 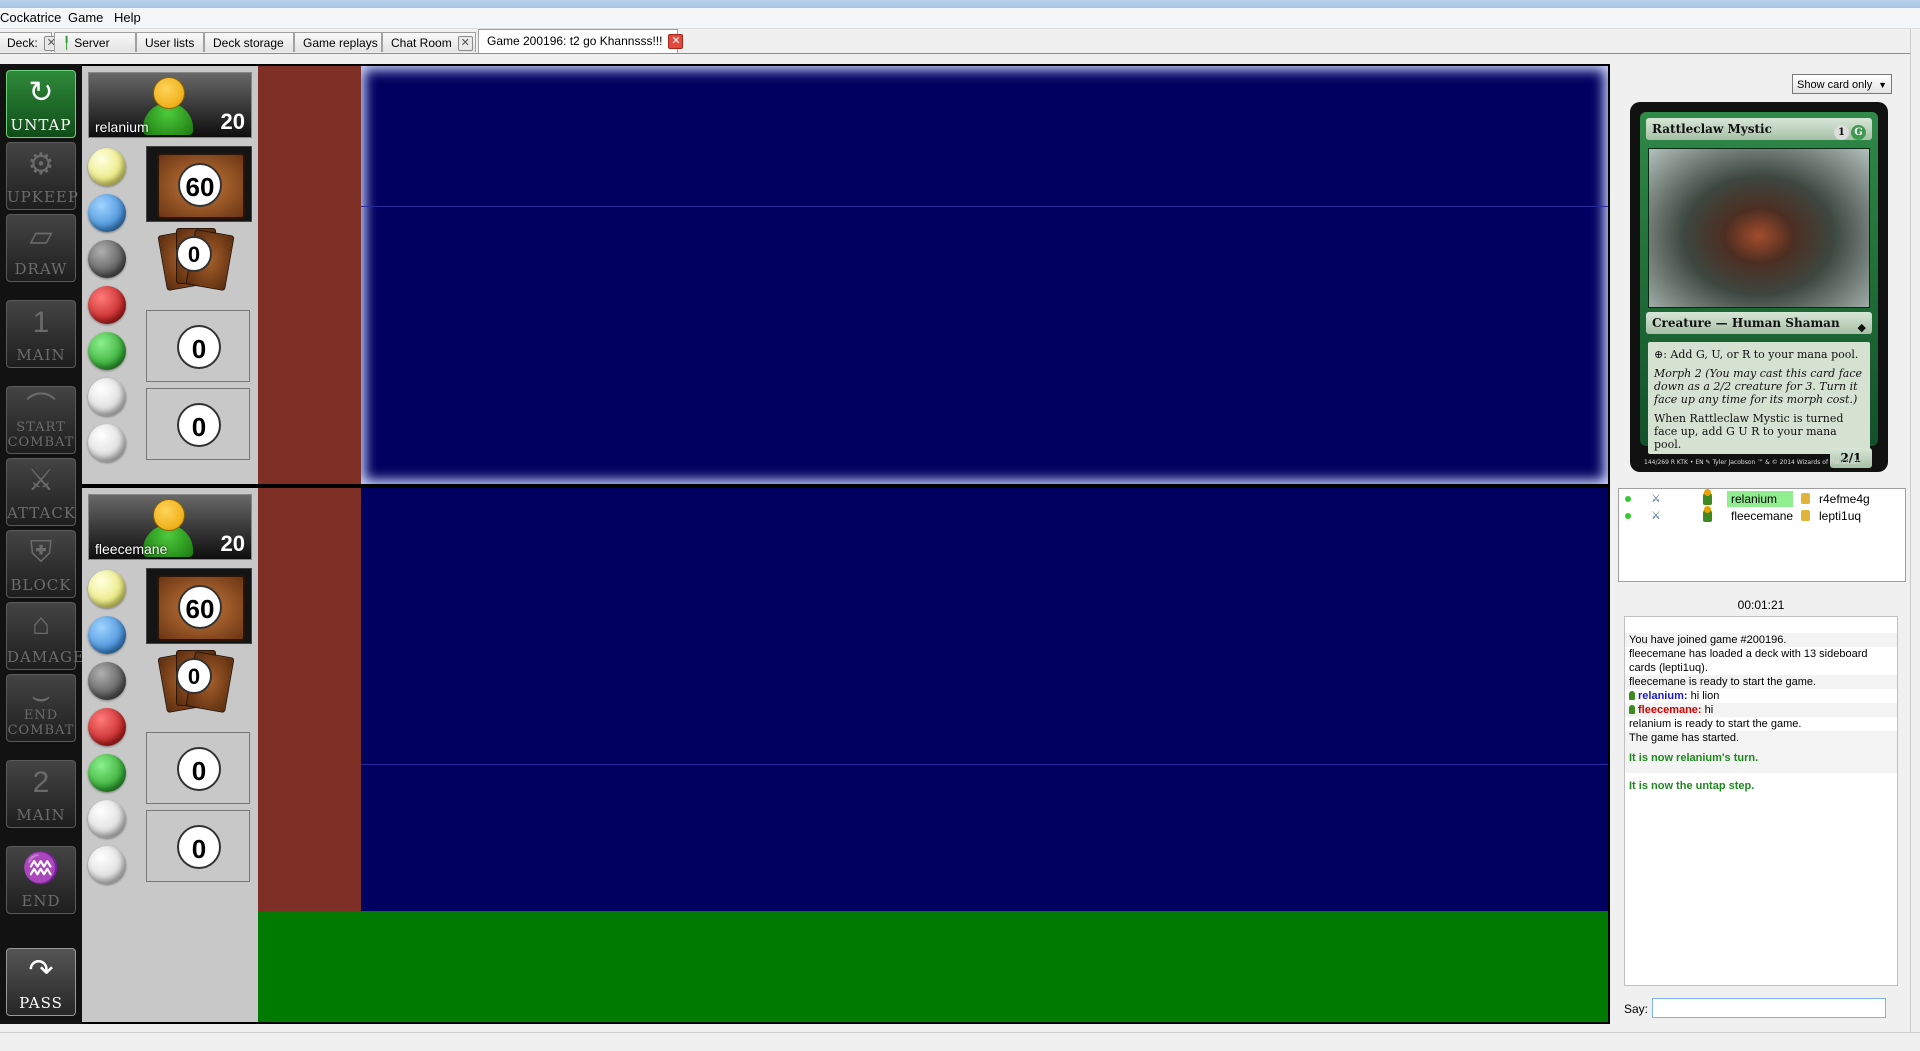 I want to click on tab-label: User lists, so click(x=170, y=43).